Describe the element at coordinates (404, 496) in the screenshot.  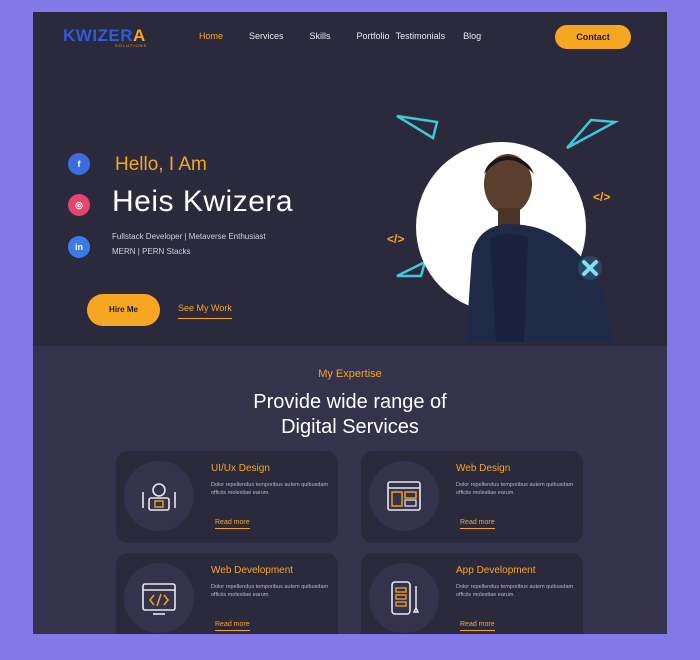
I see `web-design-icon` at that location.